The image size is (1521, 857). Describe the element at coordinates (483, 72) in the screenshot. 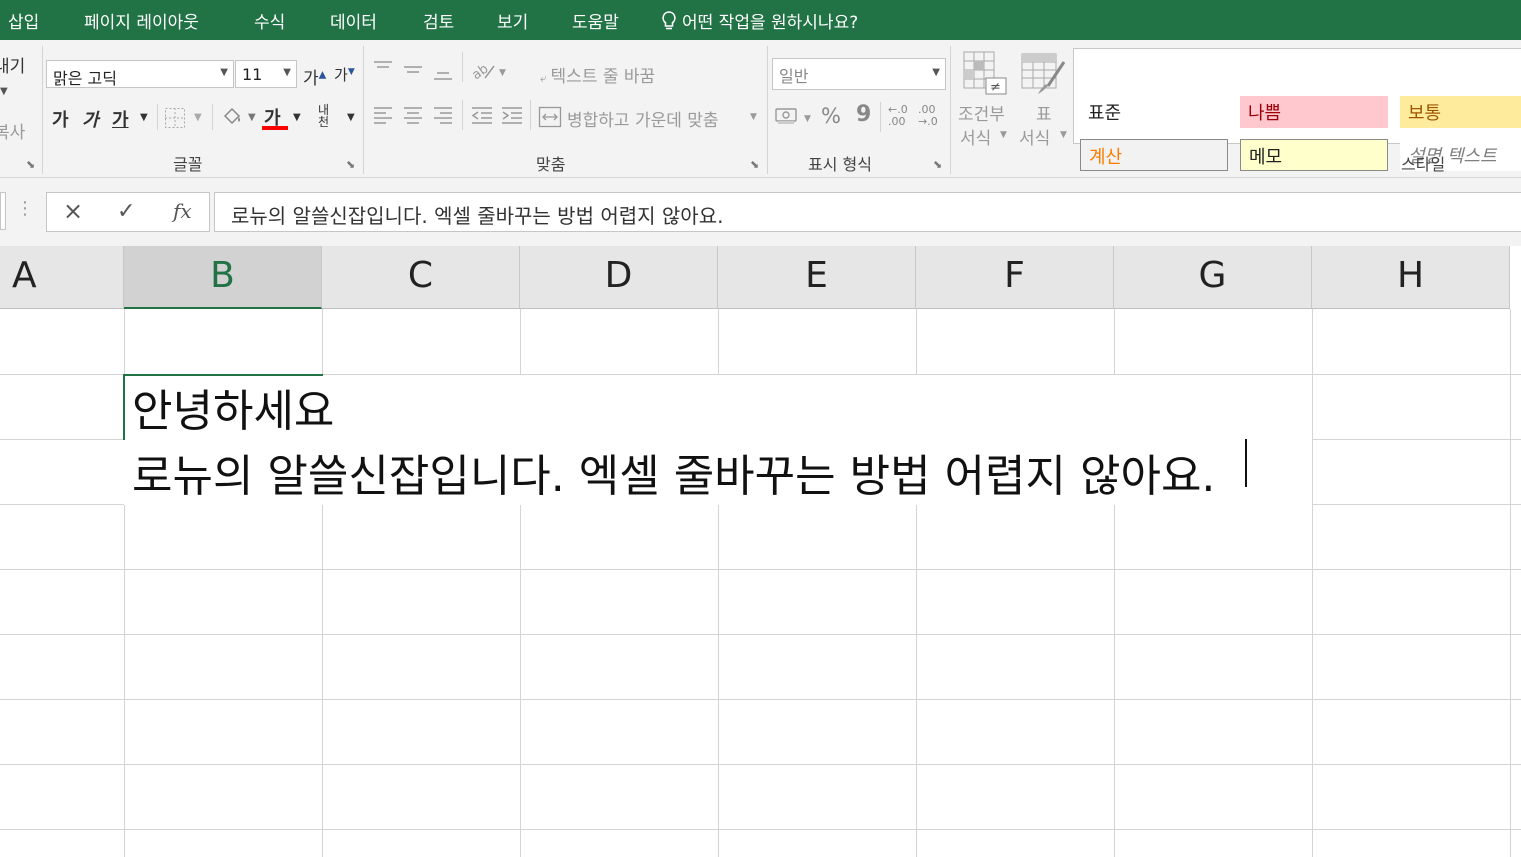

I see `orientation-icon: ab` at that location.